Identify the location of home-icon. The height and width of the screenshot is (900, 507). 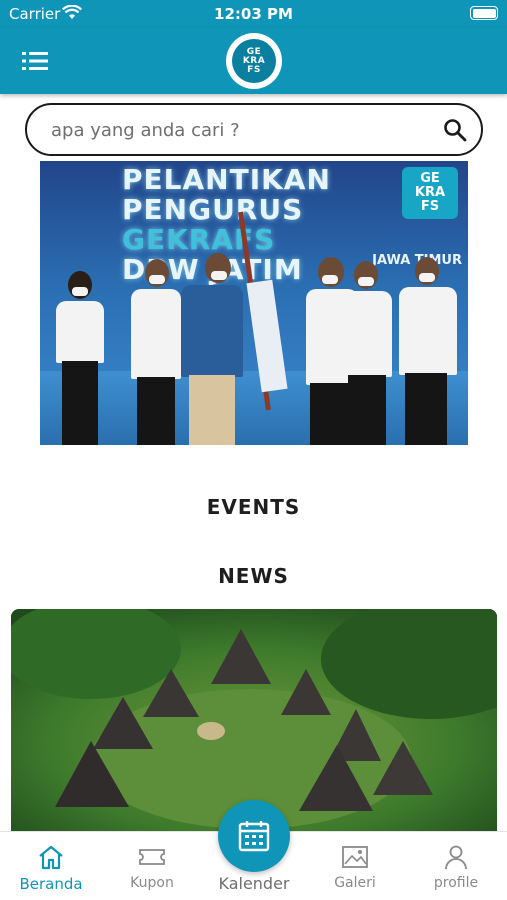
(51, 857).